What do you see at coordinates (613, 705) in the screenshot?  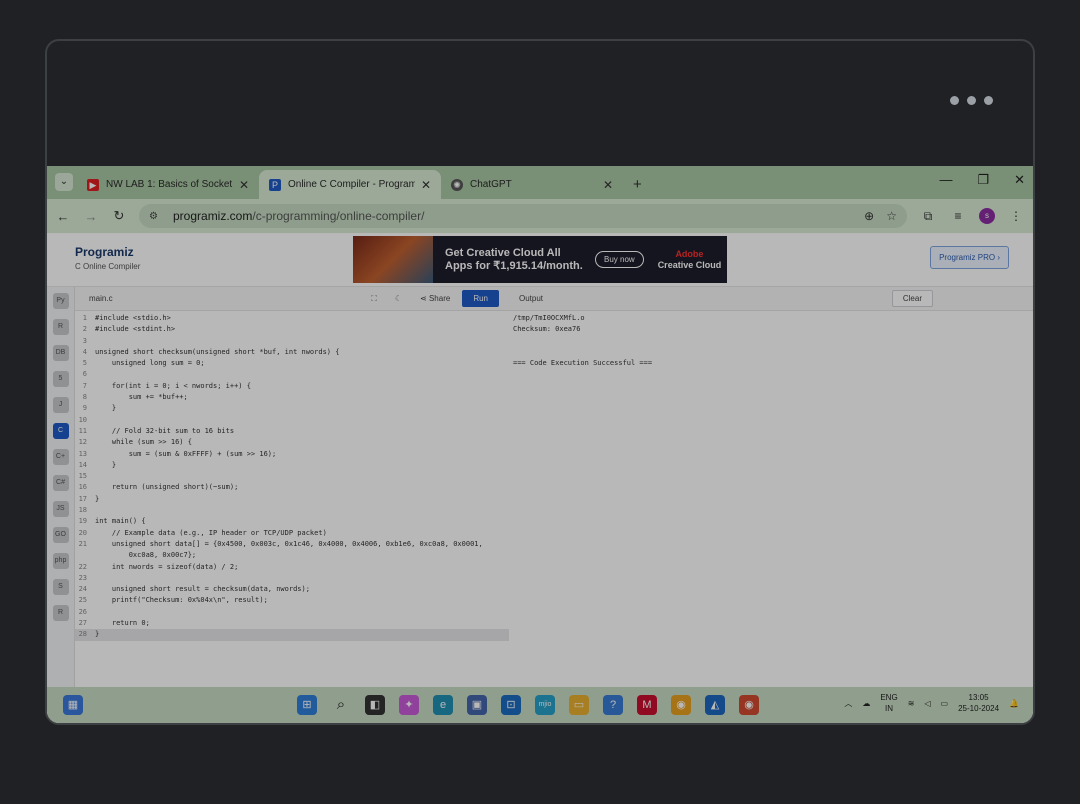 I see `python-app-icon: ?` at bounding box center [613, 705].